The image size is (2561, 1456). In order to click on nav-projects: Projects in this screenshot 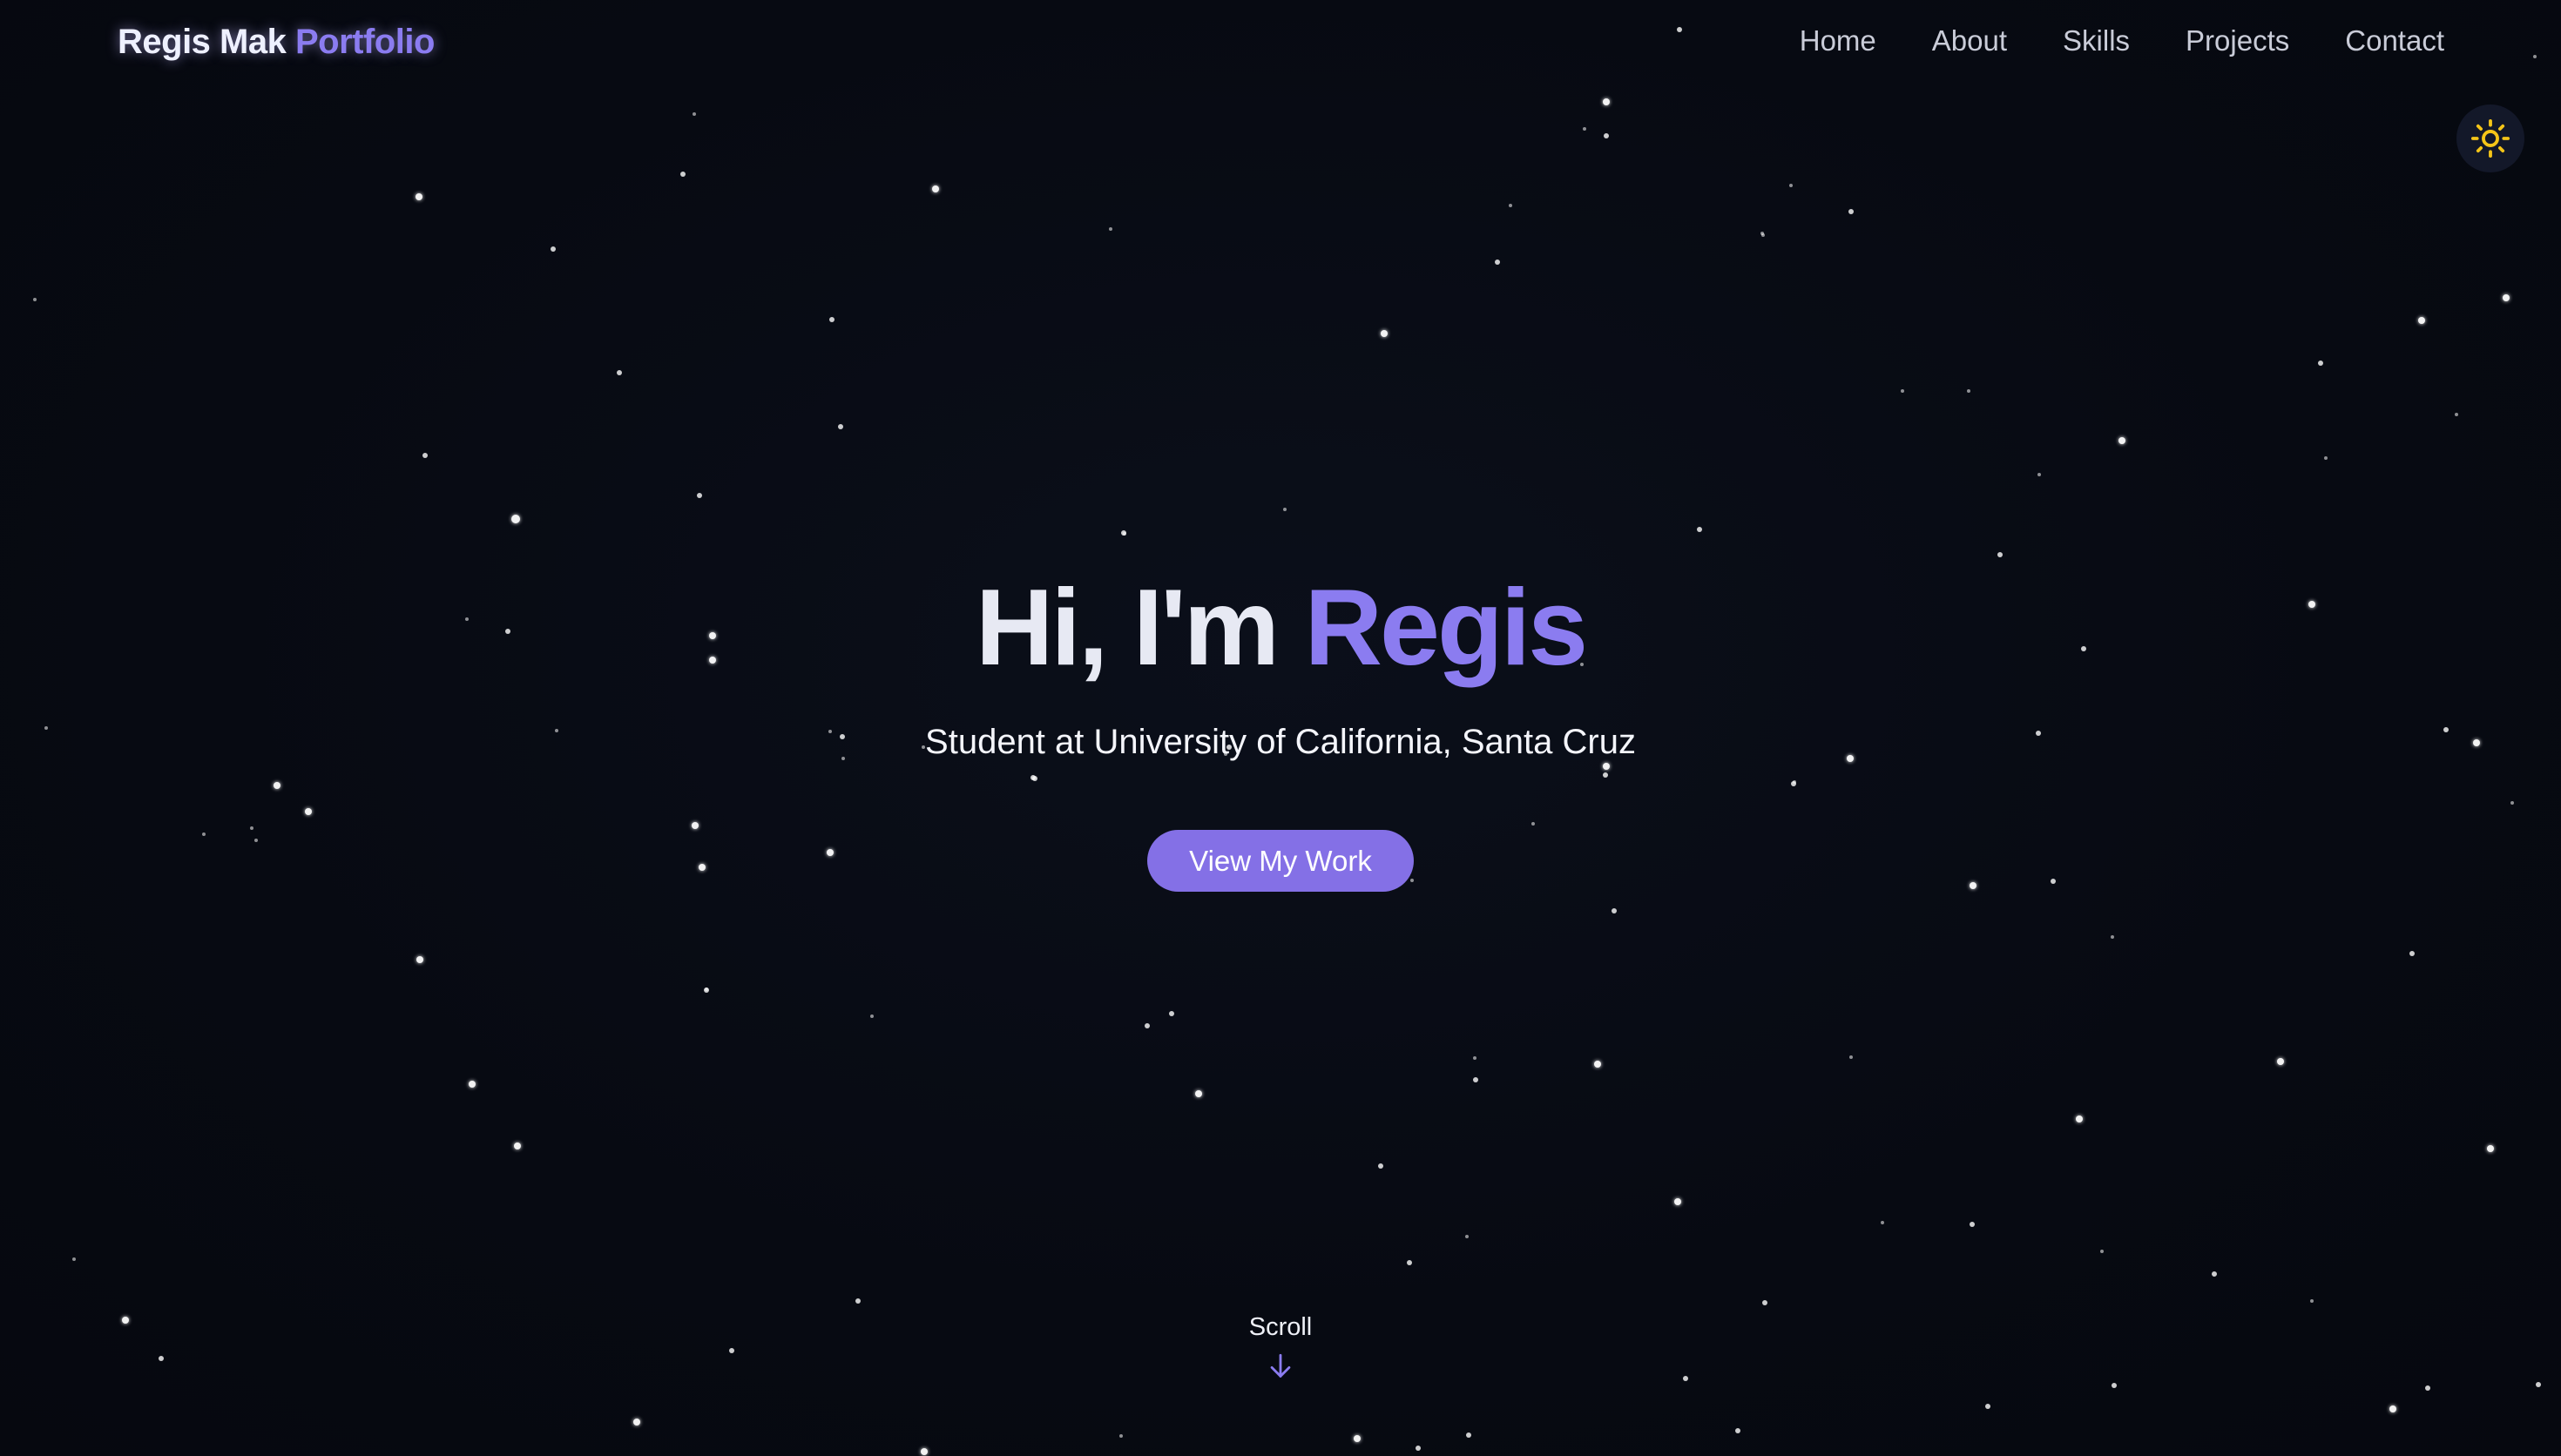, I will do `click(2237, 40)`.